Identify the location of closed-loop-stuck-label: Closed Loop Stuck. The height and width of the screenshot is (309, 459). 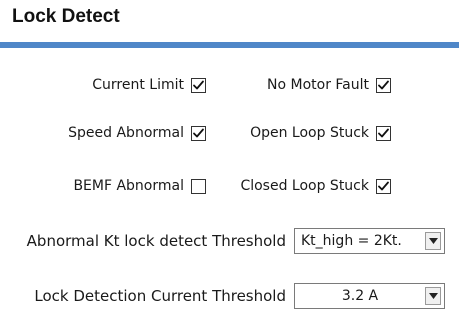
(304, 186).